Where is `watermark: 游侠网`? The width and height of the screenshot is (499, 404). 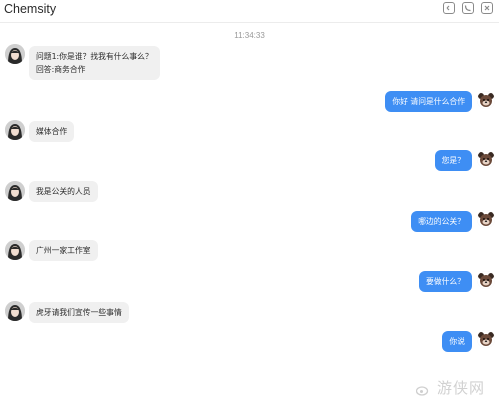 watermark: 游侠网 is located at coordinates (460, 388).